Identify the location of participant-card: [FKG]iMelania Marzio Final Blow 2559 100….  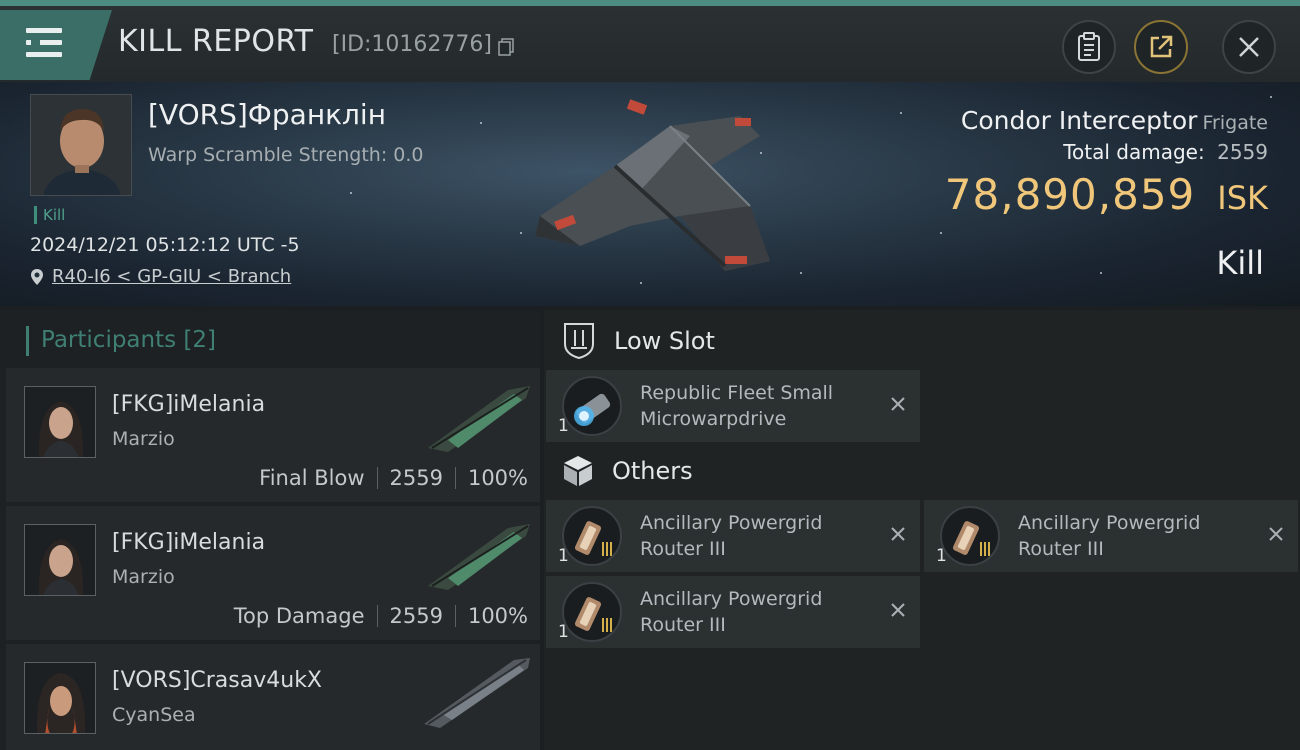
(273, 435).